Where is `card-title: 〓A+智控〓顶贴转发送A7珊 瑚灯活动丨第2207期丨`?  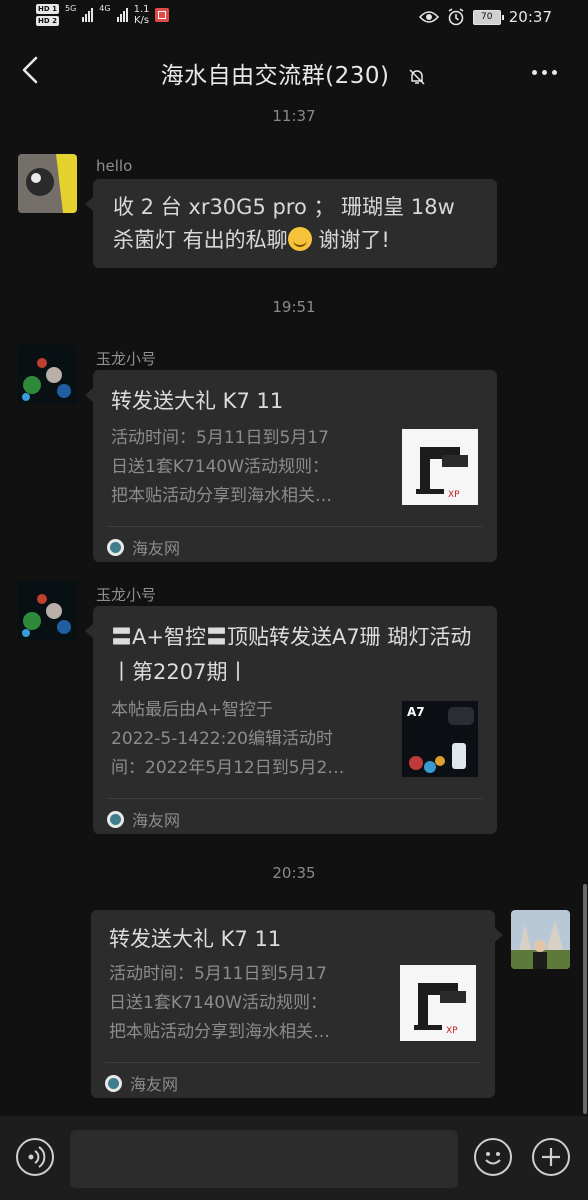
card-title: 〓A+智控〓顶贴转发送A7珊 瑚灯活动丨第2207期丨 is located at coordinates (291, 654).